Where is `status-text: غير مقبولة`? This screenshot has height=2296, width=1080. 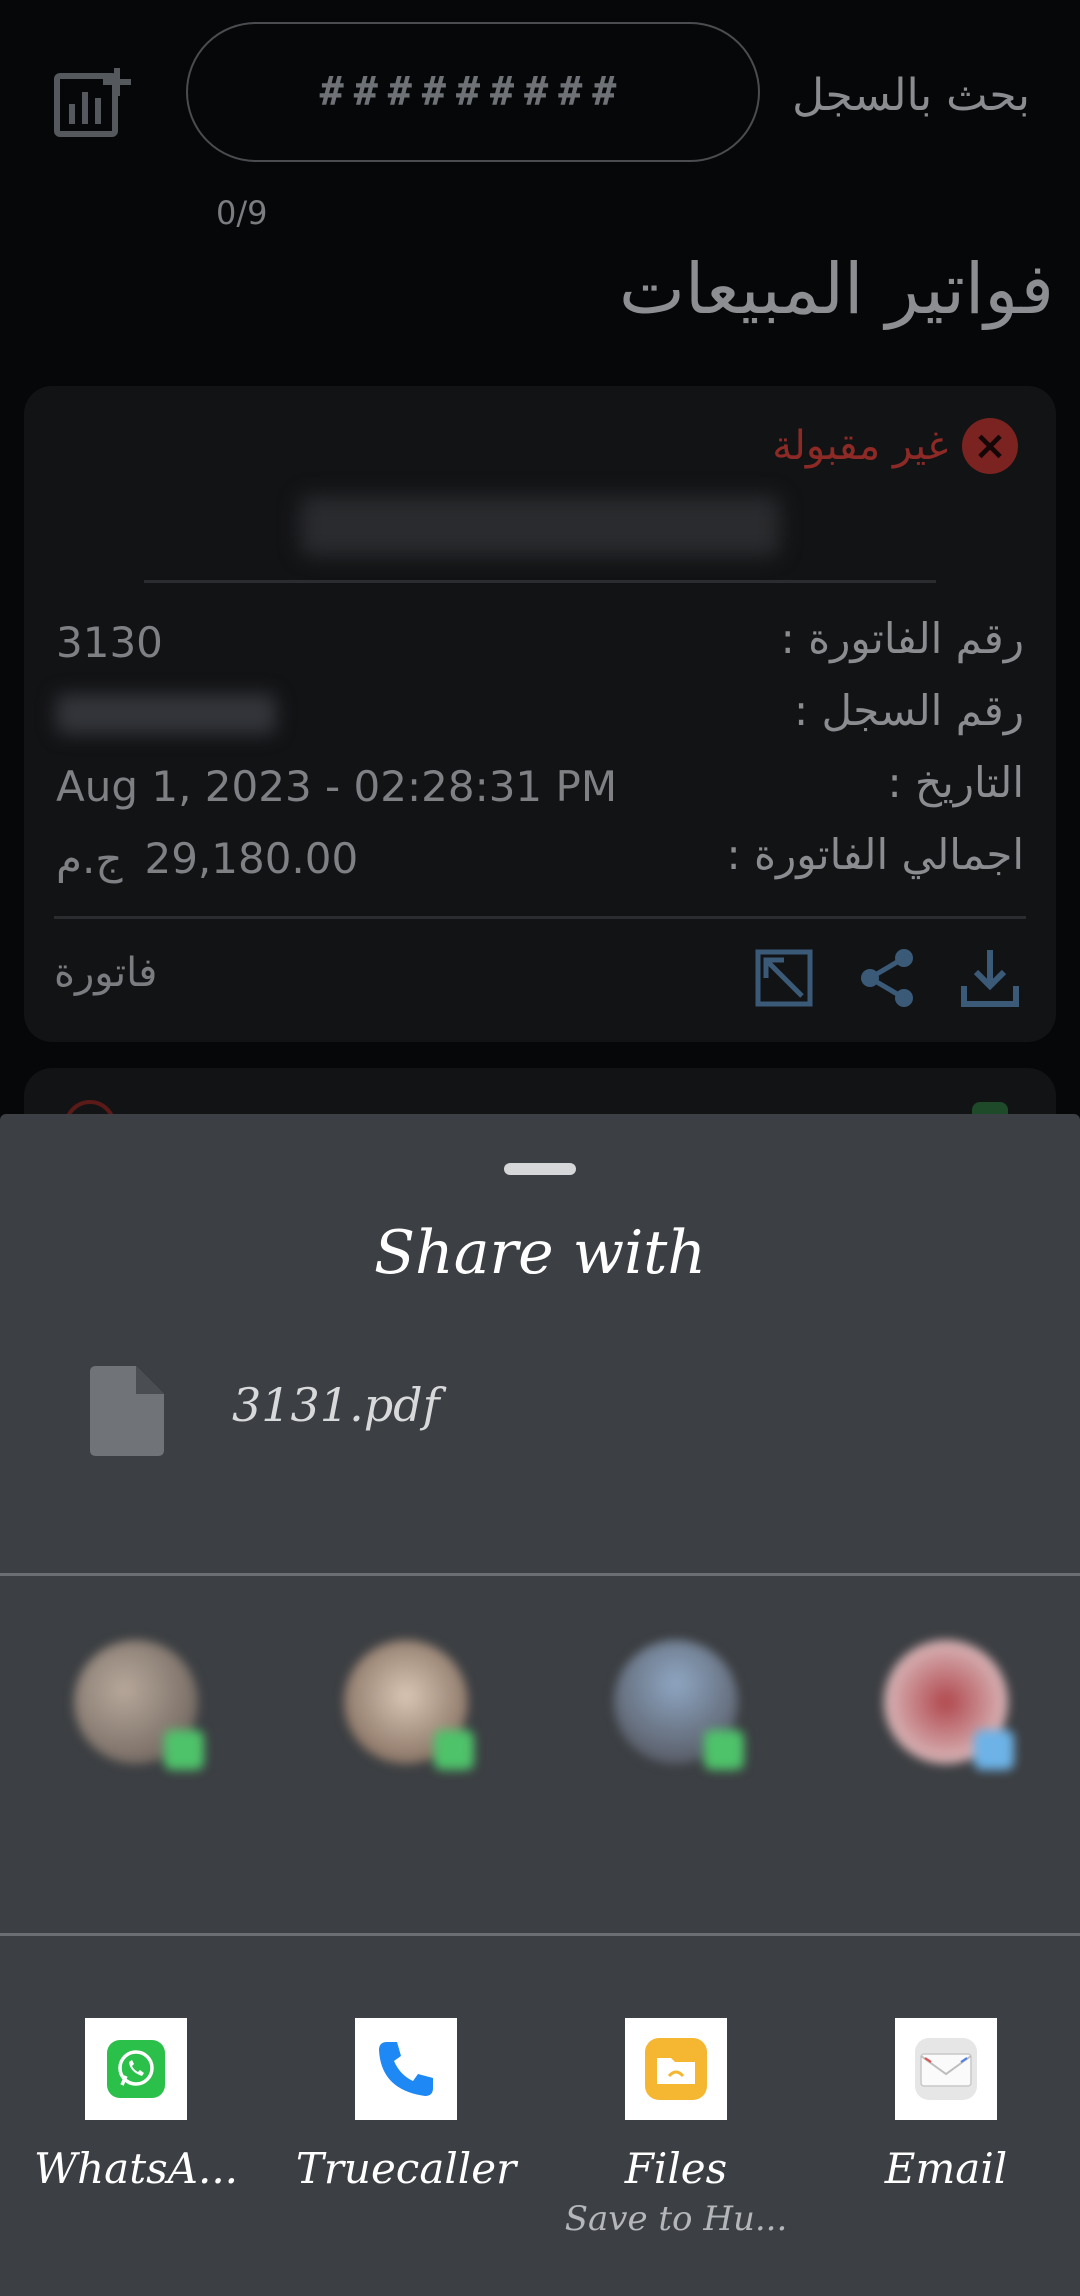 status-text: غير مقبولة is located at coordinates (860, 446).